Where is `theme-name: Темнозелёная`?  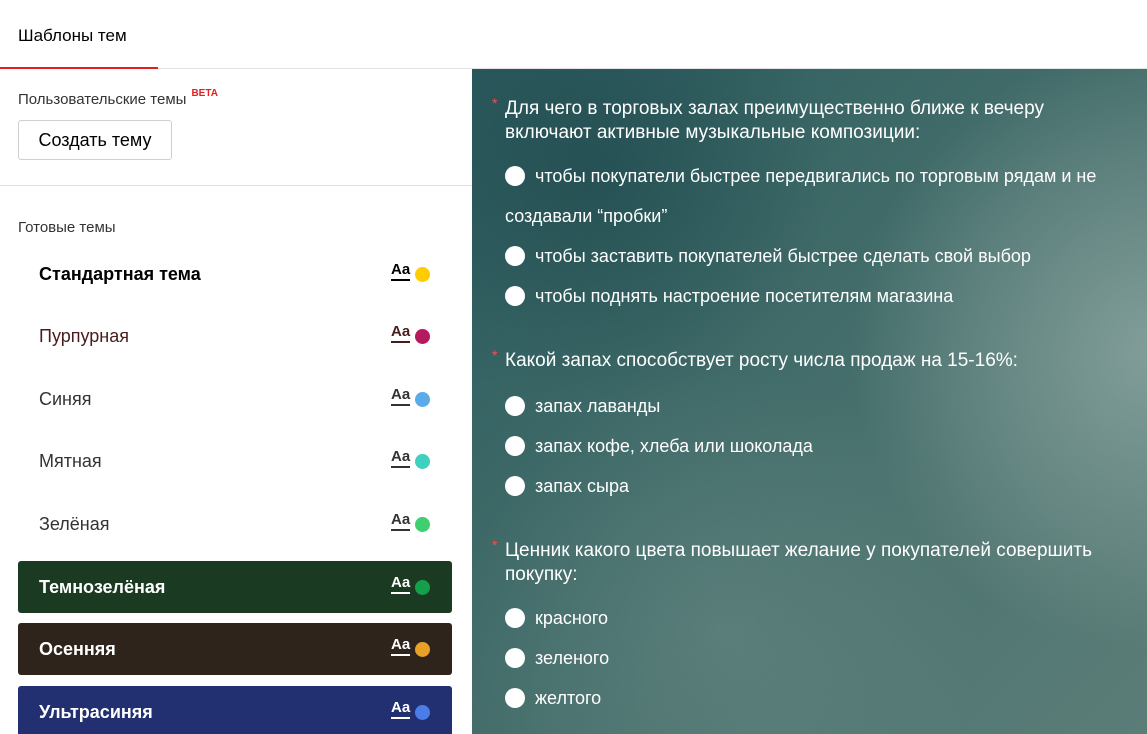
theme-name: Темнозелёная is located at coordinates (102, 587).